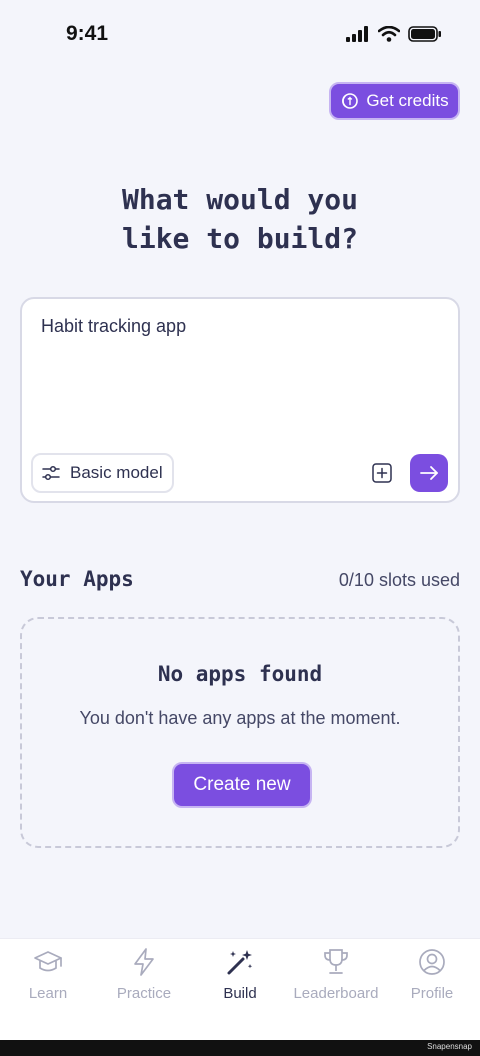 Image resolution: width=480 pixels, height=1056 pixels. I want to click on battery-icon, so click(424, 34).